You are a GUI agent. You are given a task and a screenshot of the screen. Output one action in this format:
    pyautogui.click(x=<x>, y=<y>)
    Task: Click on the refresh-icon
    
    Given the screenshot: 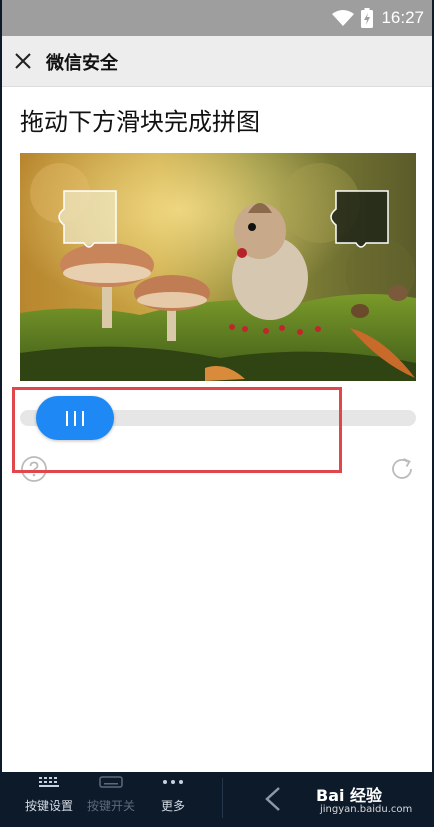 What is the action you would take?
    pyautogui.click(x=402, y=469)
    